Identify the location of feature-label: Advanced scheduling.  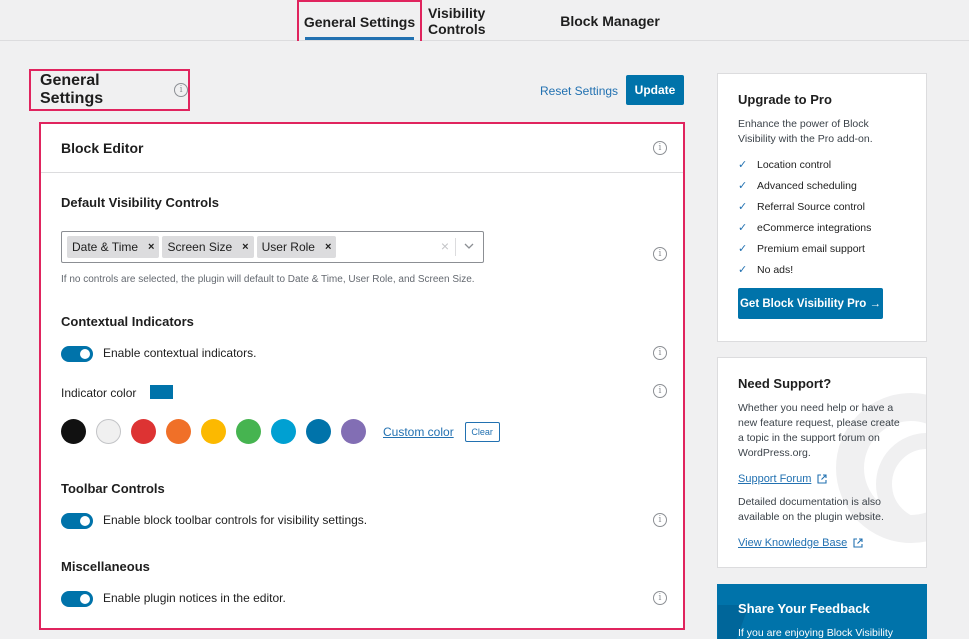
(807, 185).